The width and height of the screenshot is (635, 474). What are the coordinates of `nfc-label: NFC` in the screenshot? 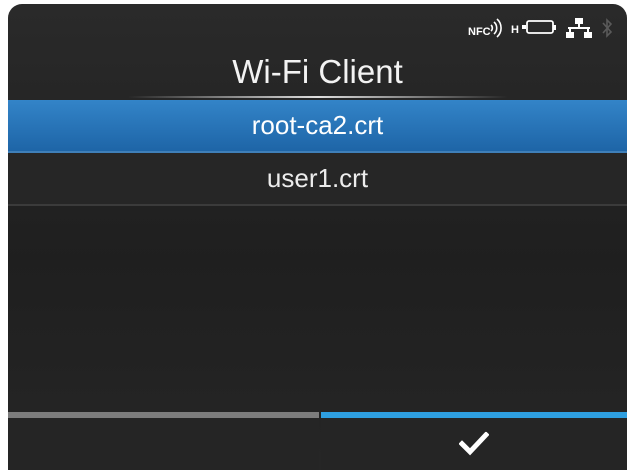 It's located at (479, 32).